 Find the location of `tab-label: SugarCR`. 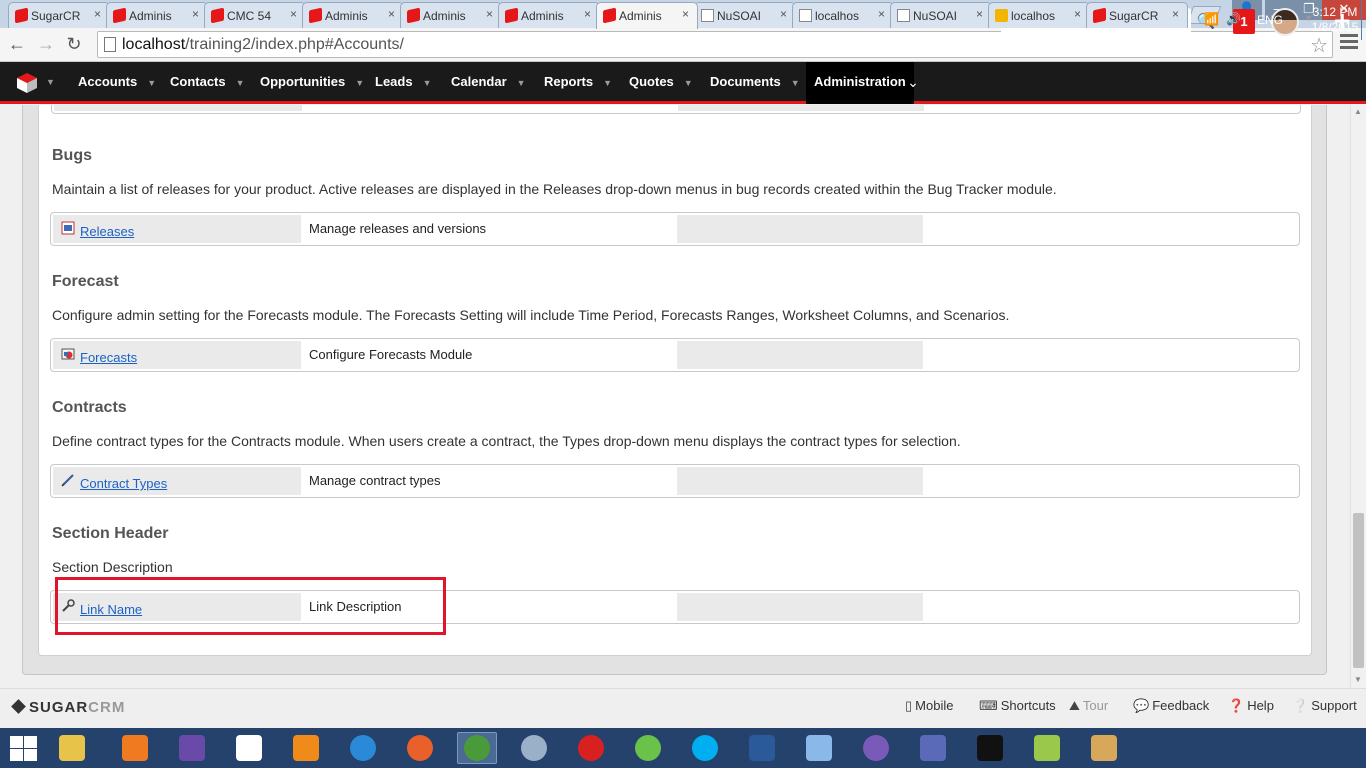

tab-label: SugarCR is located at coordinates (1134, 15).